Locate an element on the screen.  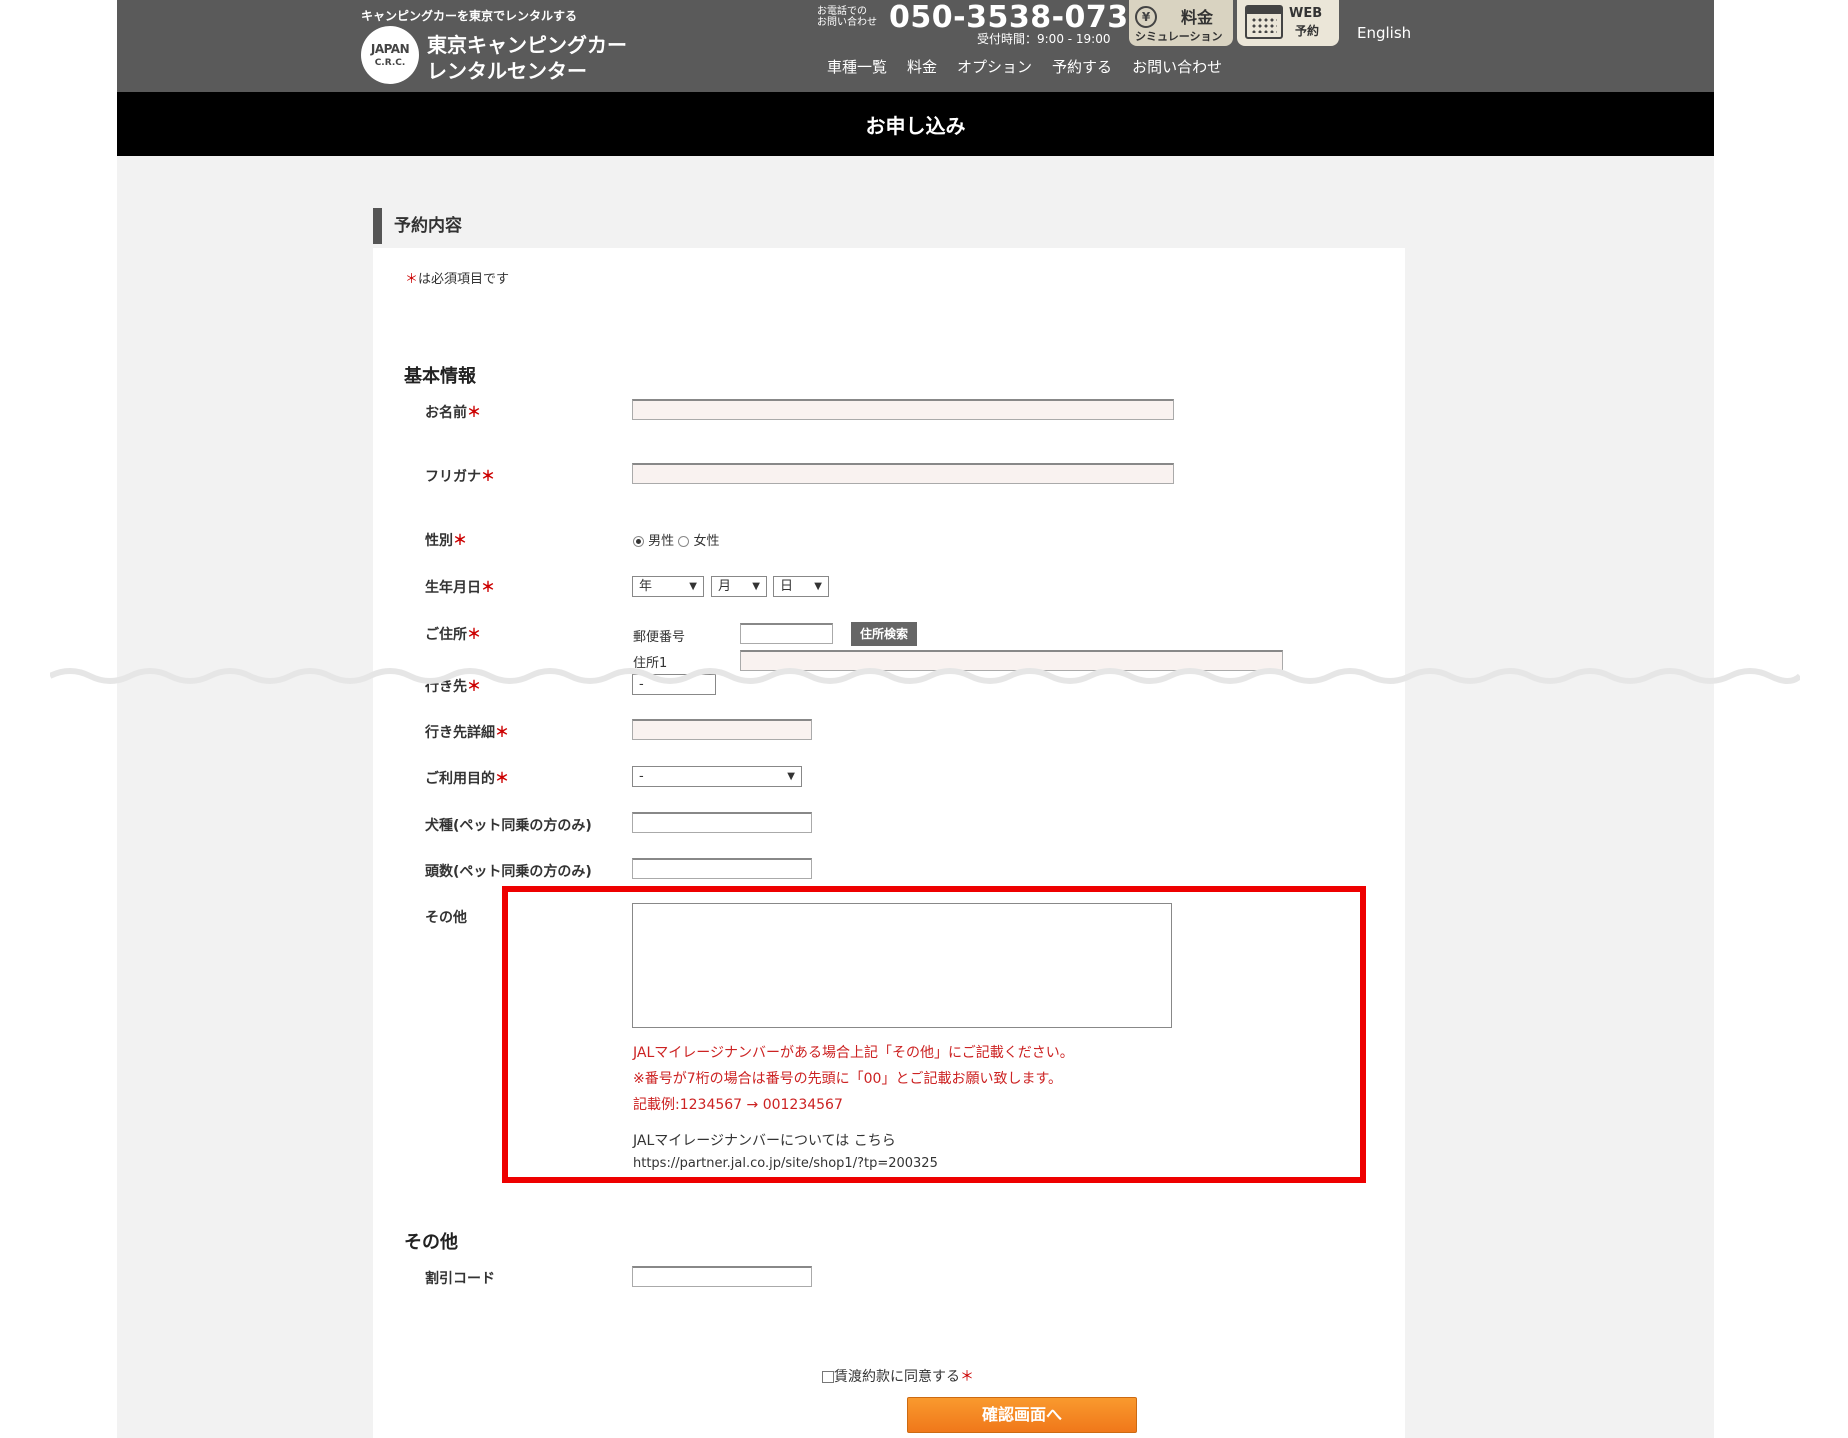
english-link: English is located at coordinates (1384, 33).